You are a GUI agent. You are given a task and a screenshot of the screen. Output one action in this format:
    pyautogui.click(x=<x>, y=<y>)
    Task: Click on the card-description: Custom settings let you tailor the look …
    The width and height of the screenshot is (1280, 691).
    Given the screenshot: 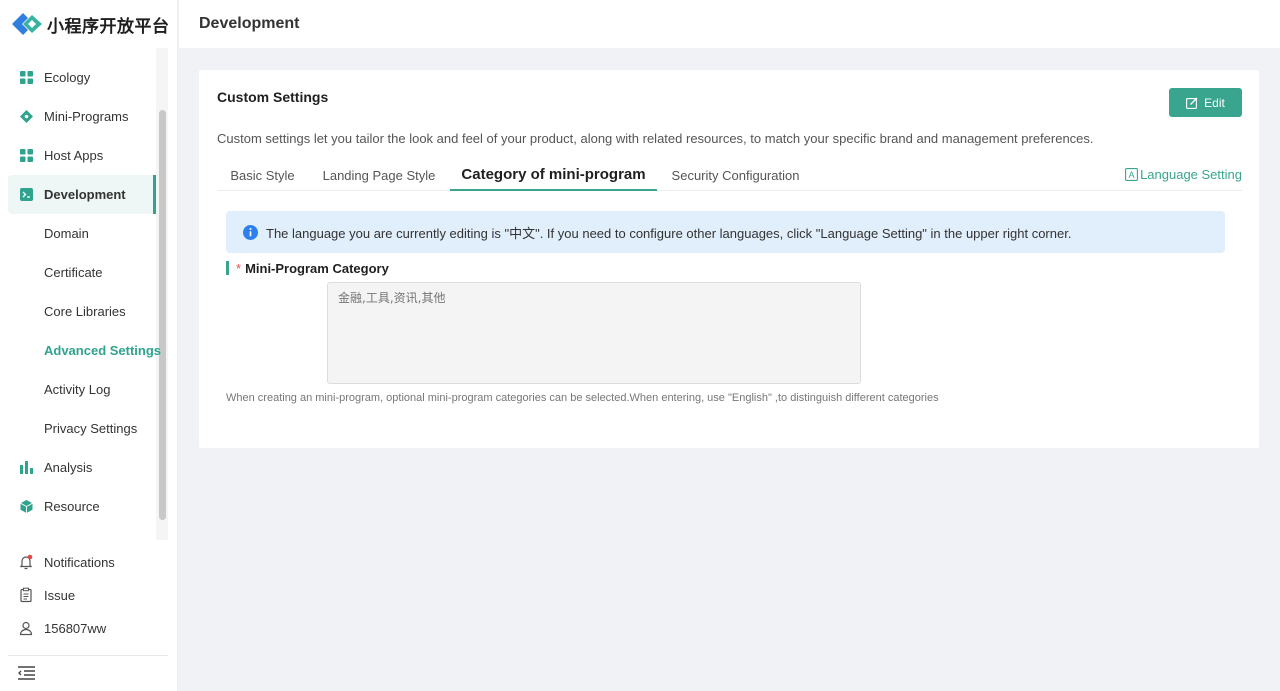 What is the action you would take?
    pyautogui.click(x=655, y=138)
    